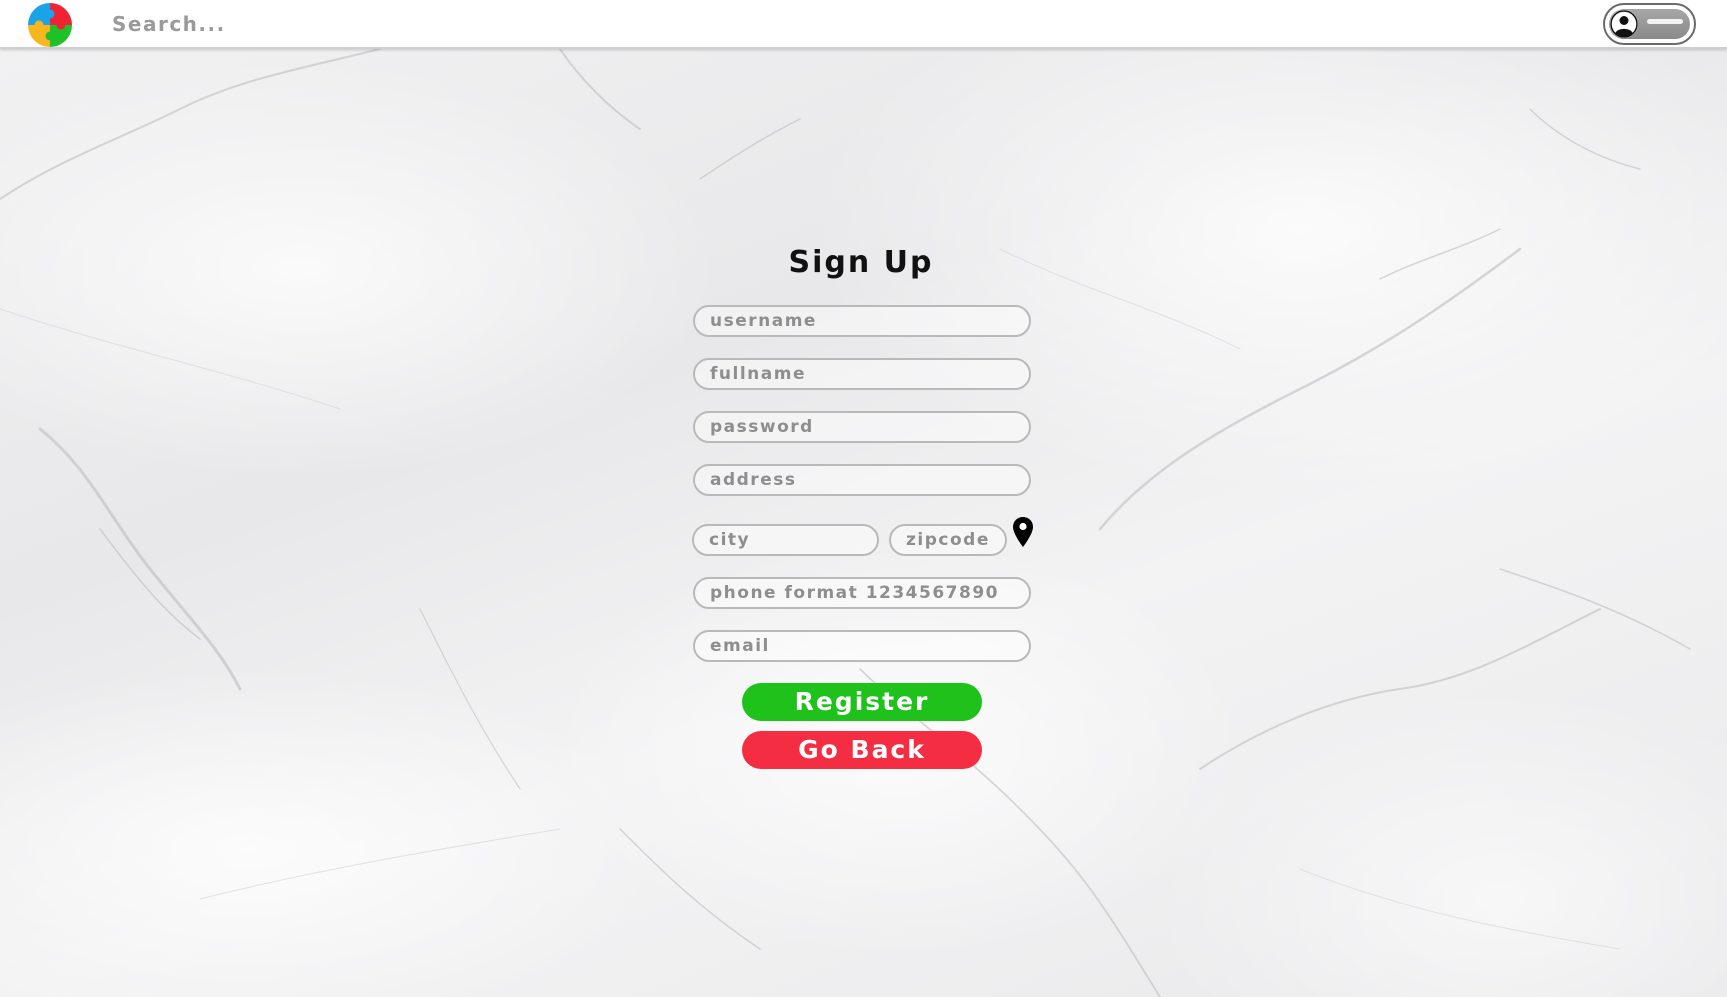 Image resolution: width=1727 pixels, height=997 pixels. I want to click on go-back-button: Go Back, so click(862, 750).